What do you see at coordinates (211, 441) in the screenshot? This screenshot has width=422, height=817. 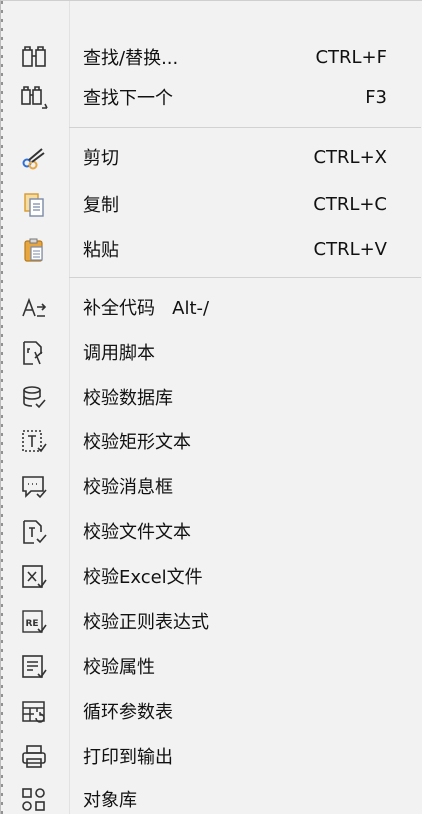 I see `menu-item-verify-rect-text: 校验矩形文本` at bounding box center [211, 441].